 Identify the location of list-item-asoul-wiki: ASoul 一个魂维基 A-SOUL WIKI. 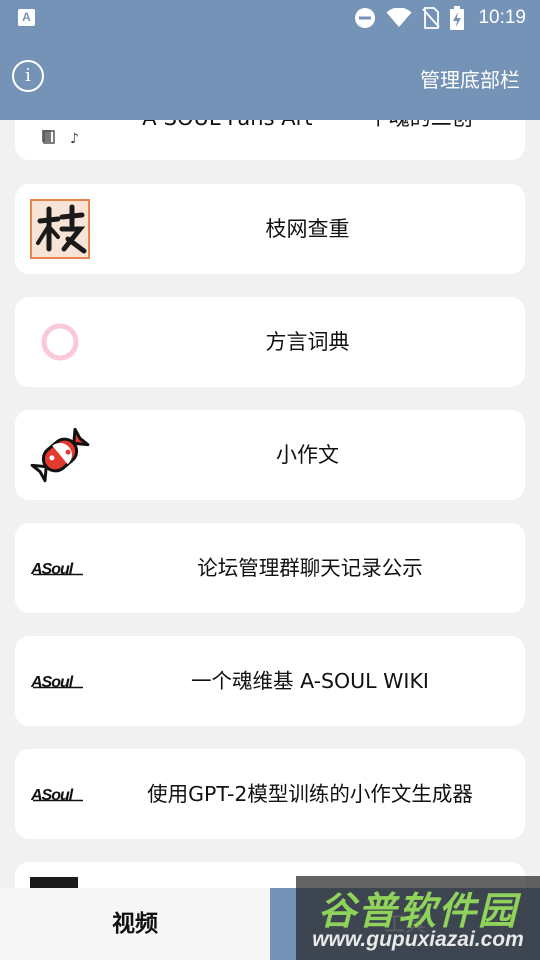
(270, 681).